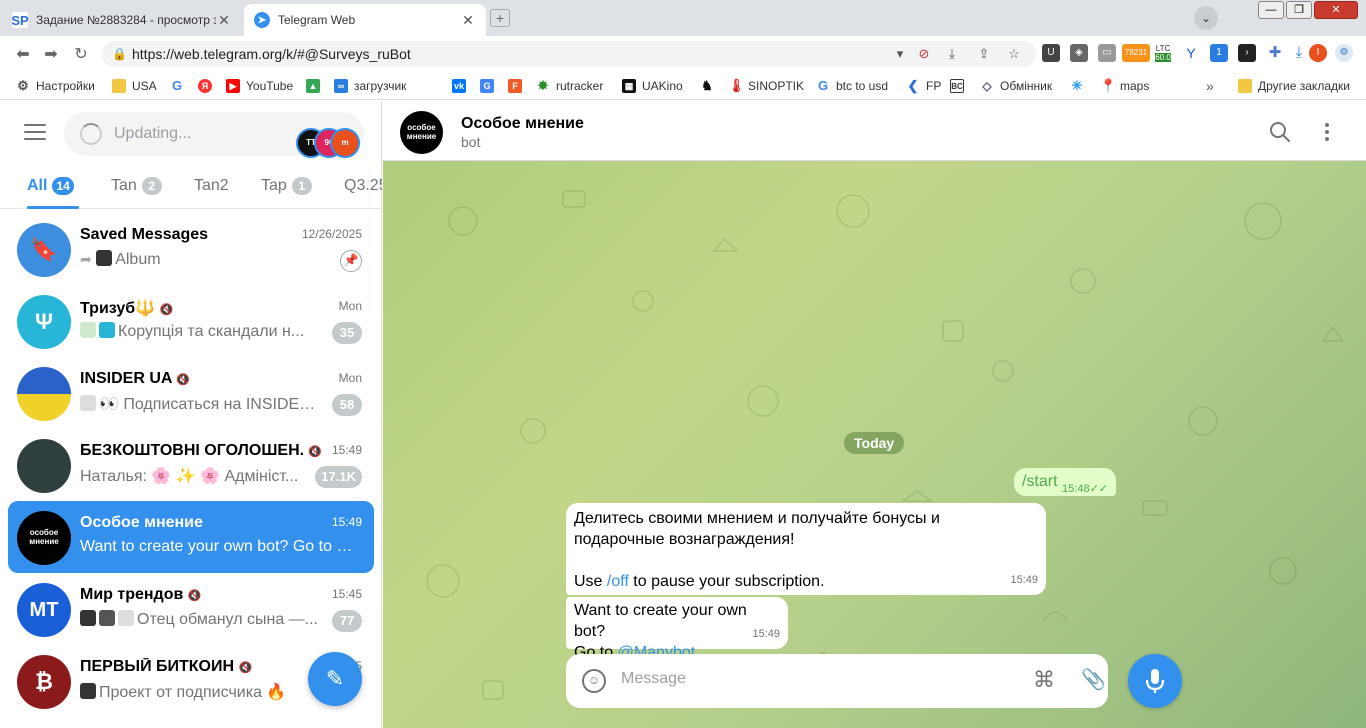 Image resolution: width=1366 pixels, height=728 pixels. What do you see at coordinates (421, 132) in the screenshot?
I see `chat-avatar: особое мнение` at bounding box center [421, 132].